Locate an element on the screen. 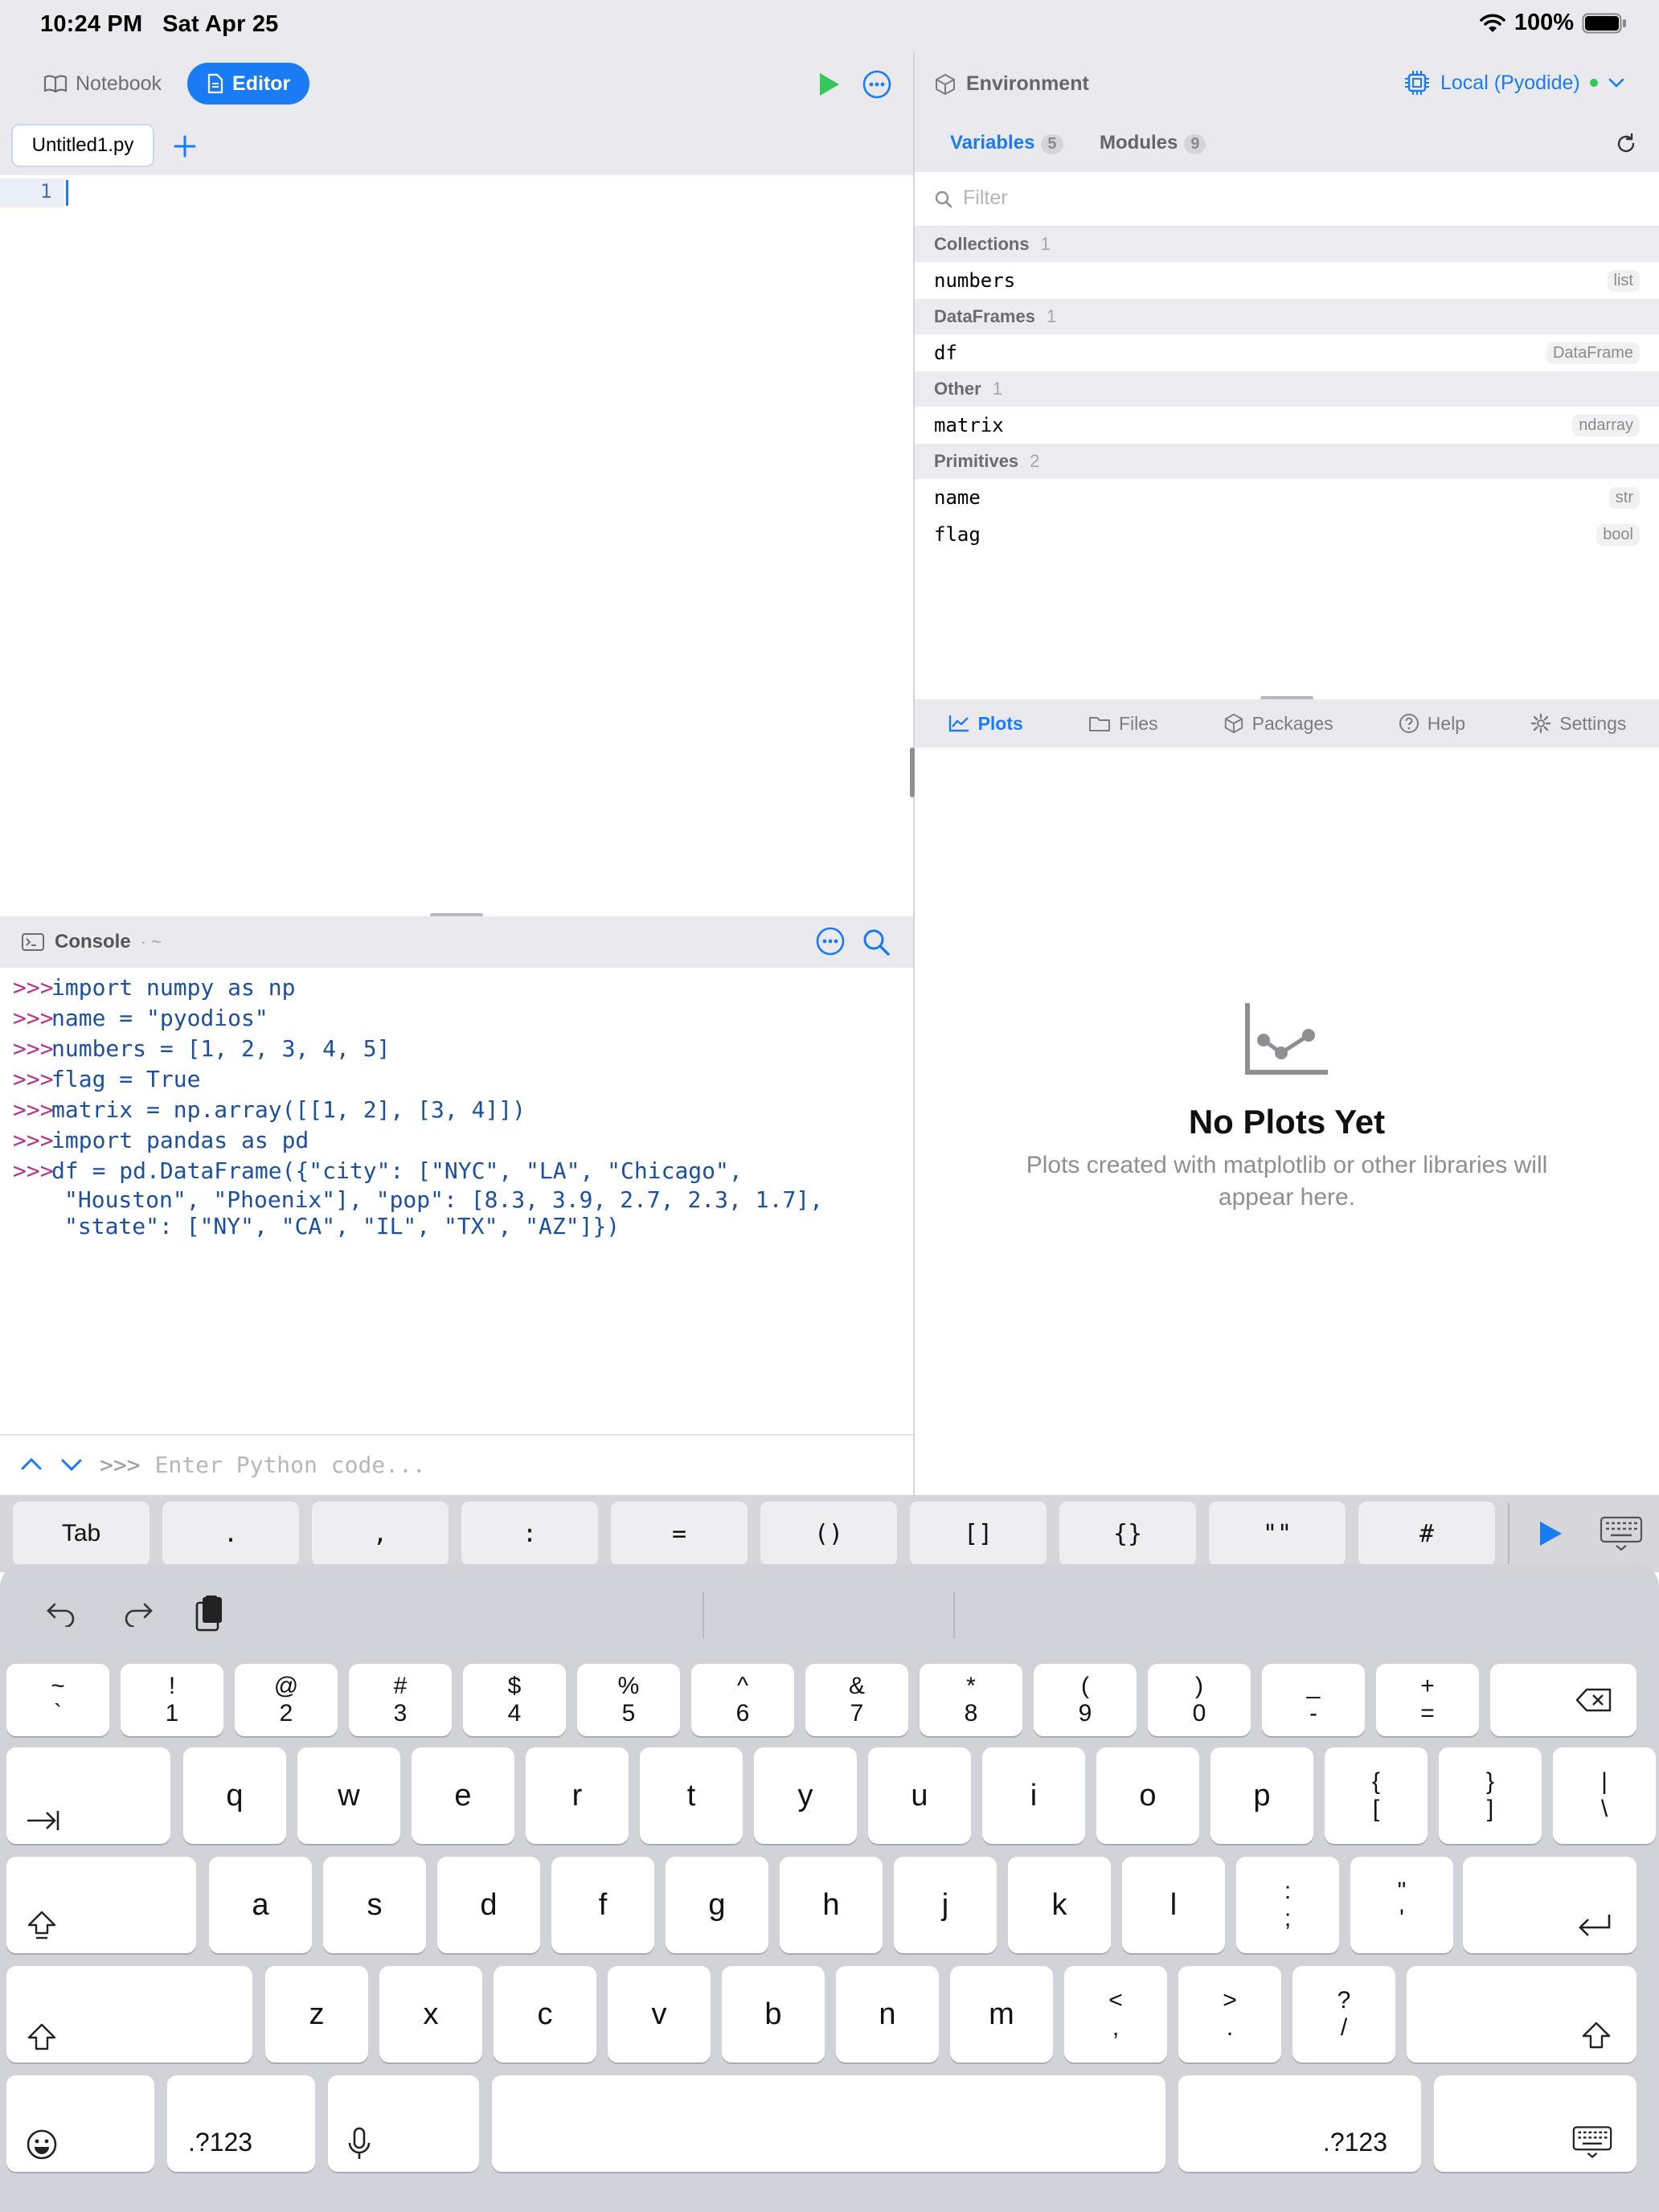 This screenshot has height=2212, width=1659. key-e: e is located at coordinates (463, 1795).